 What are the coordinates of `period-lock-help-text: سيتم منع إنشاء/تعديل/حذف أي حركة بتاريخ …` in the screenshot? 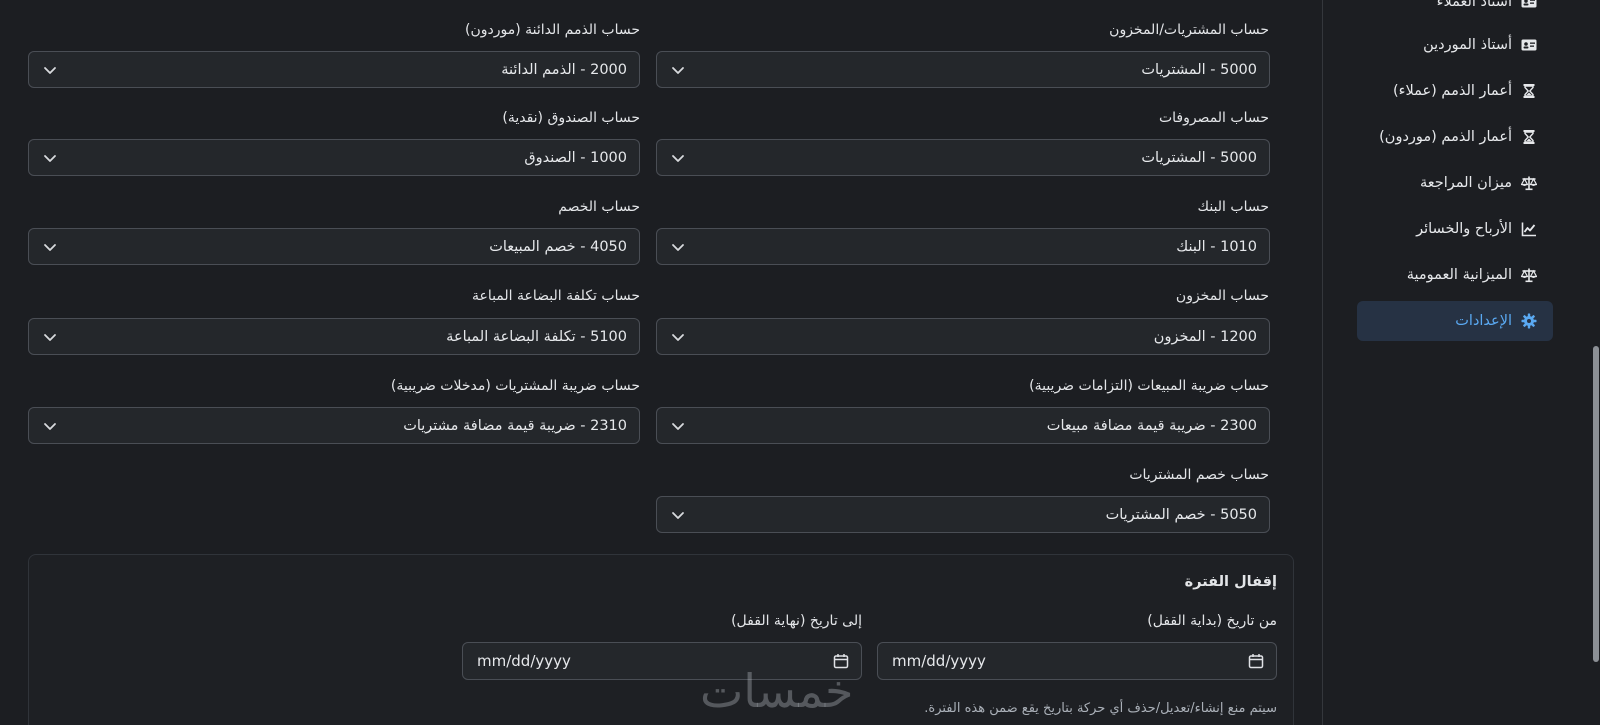 It's located at (1100, 708).